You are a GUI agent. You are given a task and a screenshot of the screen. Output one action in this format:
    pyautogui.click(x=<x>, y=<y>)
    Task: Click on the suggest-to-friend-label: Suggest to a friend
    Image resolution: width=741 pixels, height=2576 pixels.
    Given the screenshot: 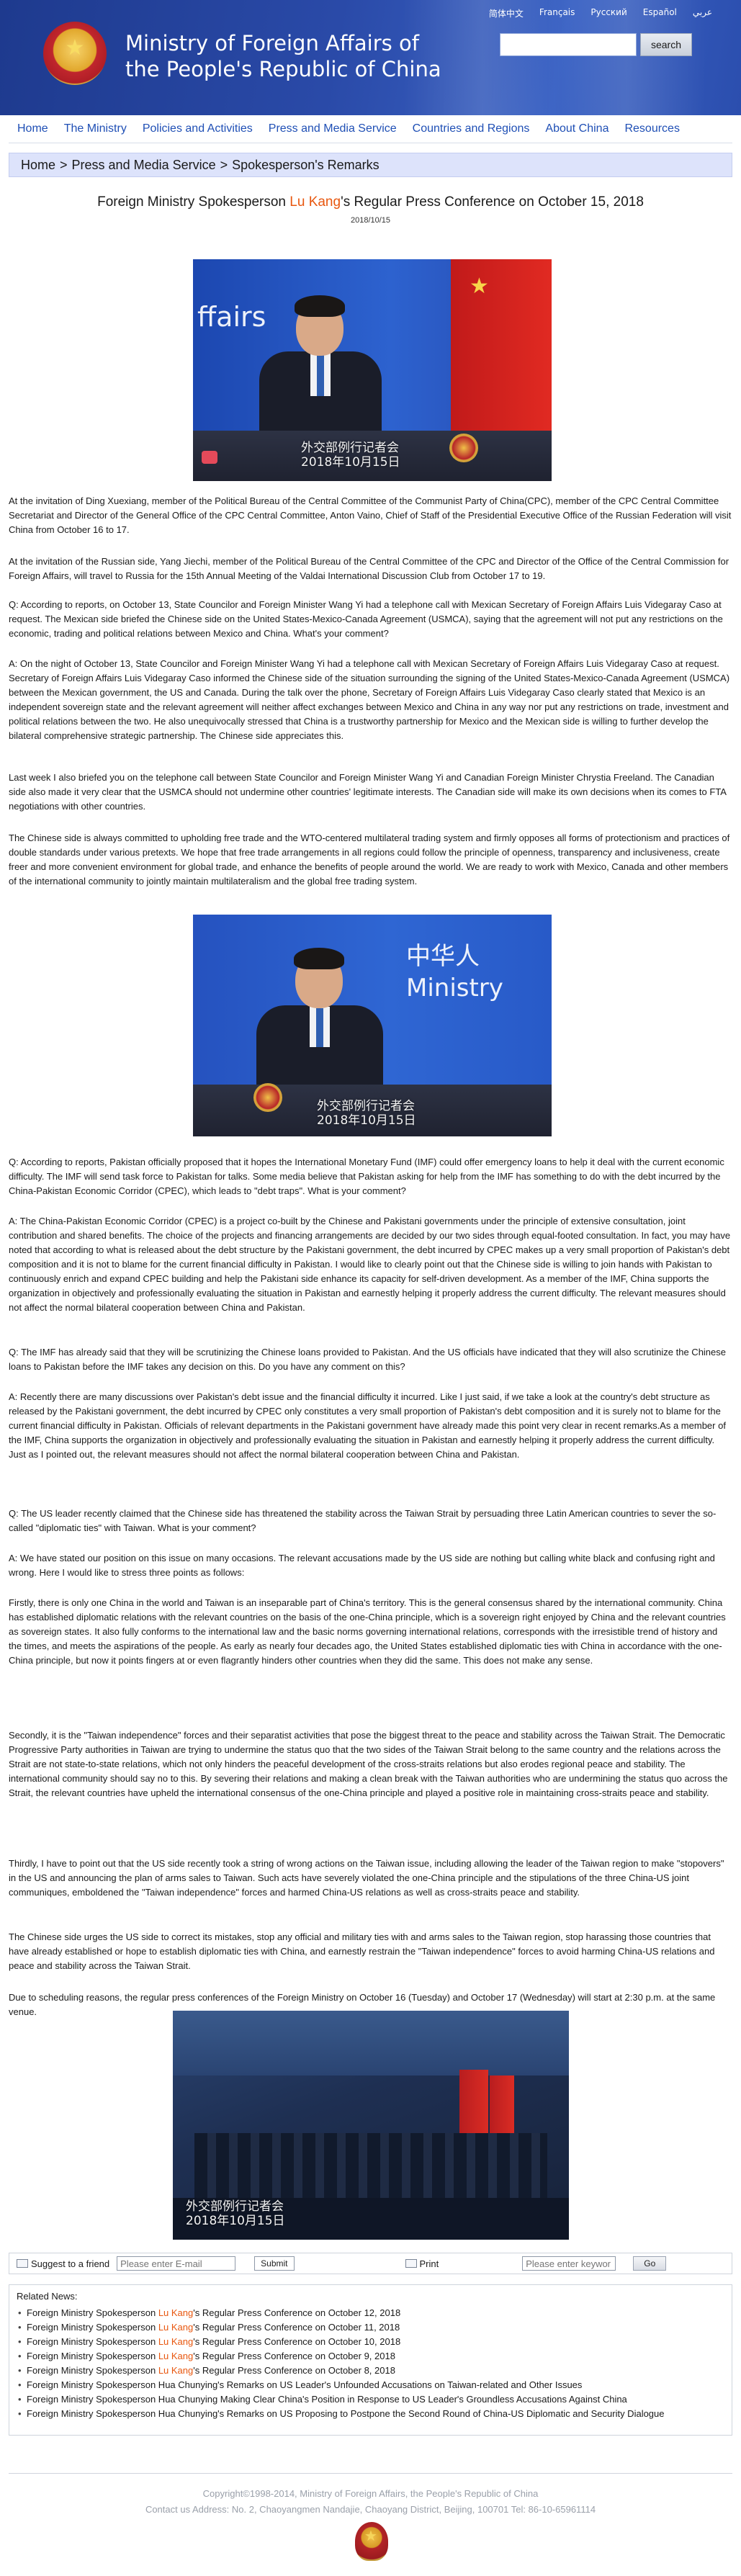 What is the action you would take?
    pyautogui.click(x=70, y=2263)
    